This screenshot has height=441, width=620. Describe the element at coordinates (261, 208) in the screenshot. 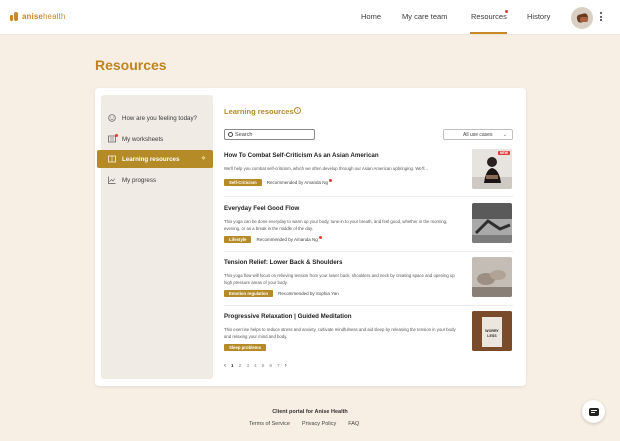

I see `item-title: Everyday Feel Good Flow` at that location.